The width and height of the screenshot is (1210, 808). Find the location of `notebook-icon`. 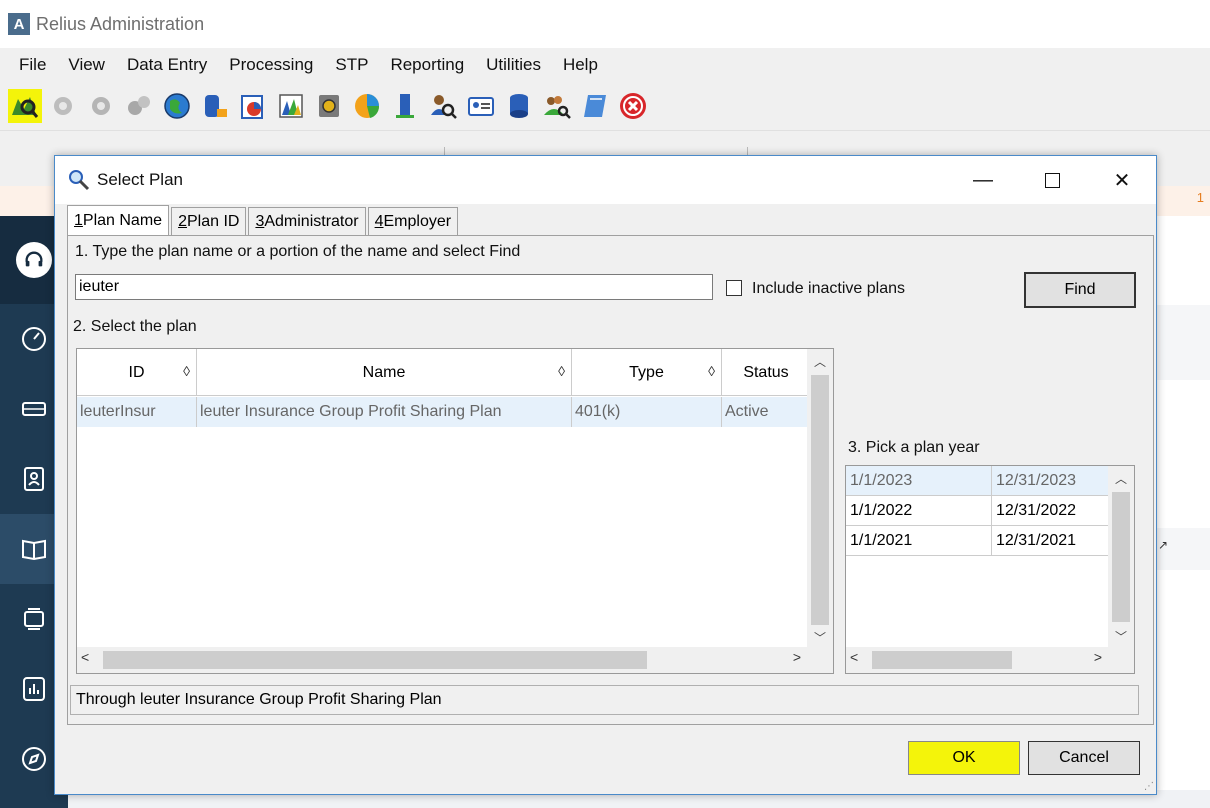

notebook-icon is located at coordinates (595, 106).